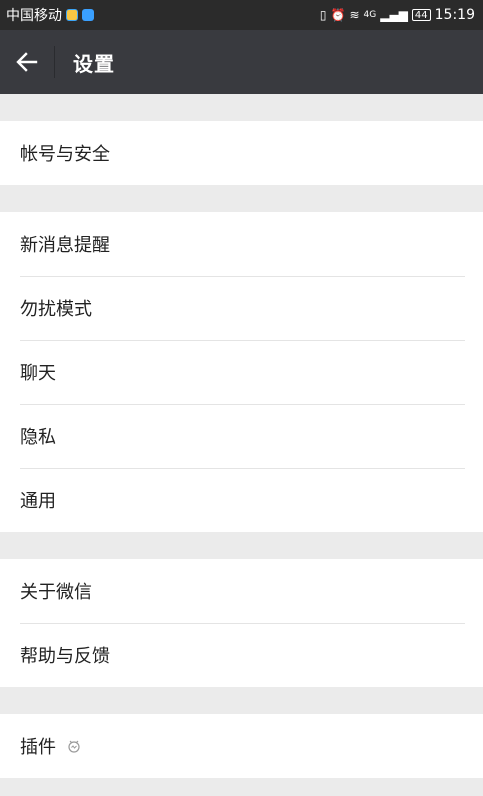 This screenshot has width=483, height=796. I want to click on plugin-shake-icon, so click(74, 746).